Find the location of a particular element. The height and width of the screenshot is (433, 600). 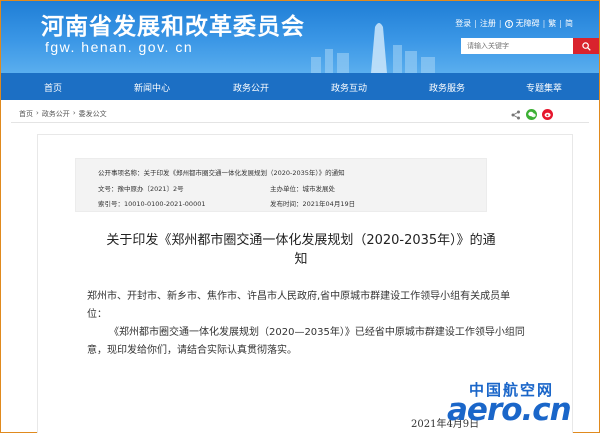

nav-home: 首页 is located at coordinates (53, 87).